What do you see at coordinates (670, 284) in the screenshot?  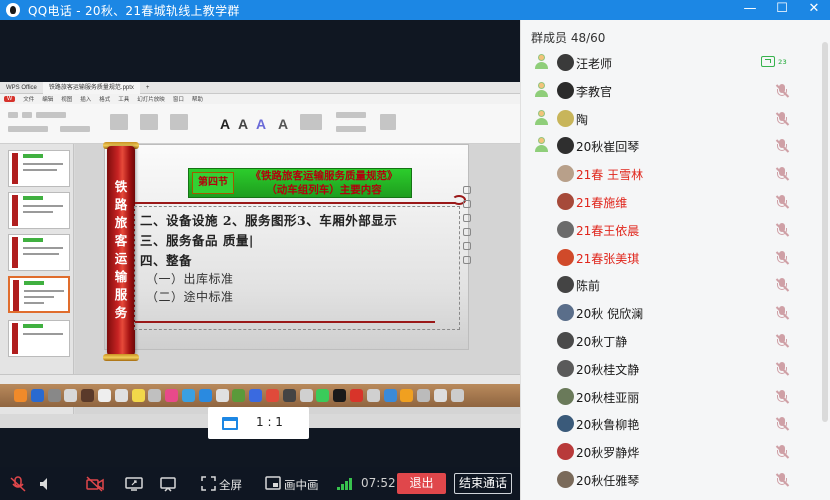 I see `member-row: 陈前` at bounding box center [670, 284].